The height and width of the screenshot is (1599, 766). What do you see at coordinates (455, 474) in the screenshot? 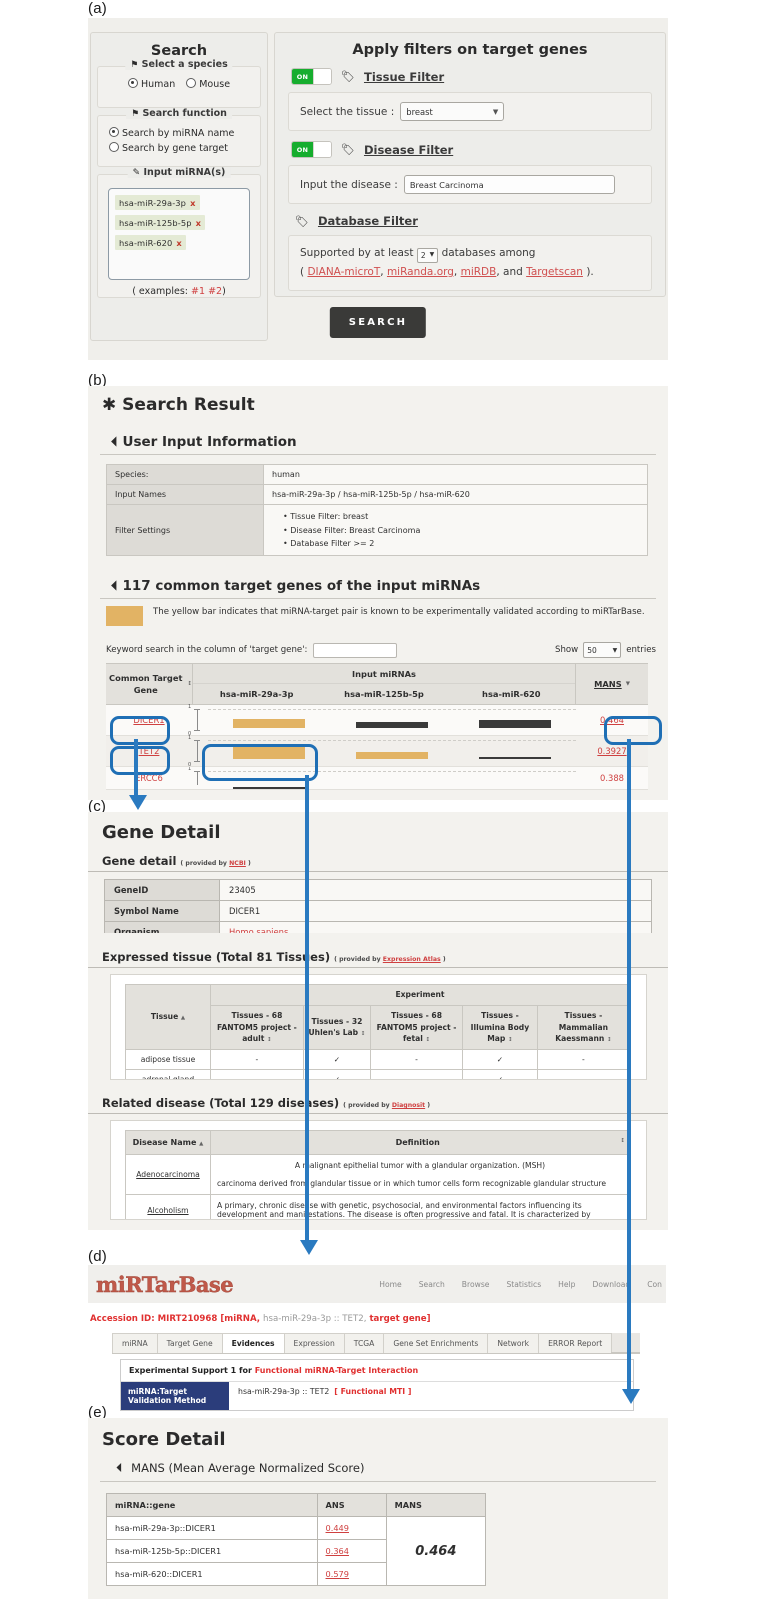
I see `row-value: human` at bounding box center [455, 474].